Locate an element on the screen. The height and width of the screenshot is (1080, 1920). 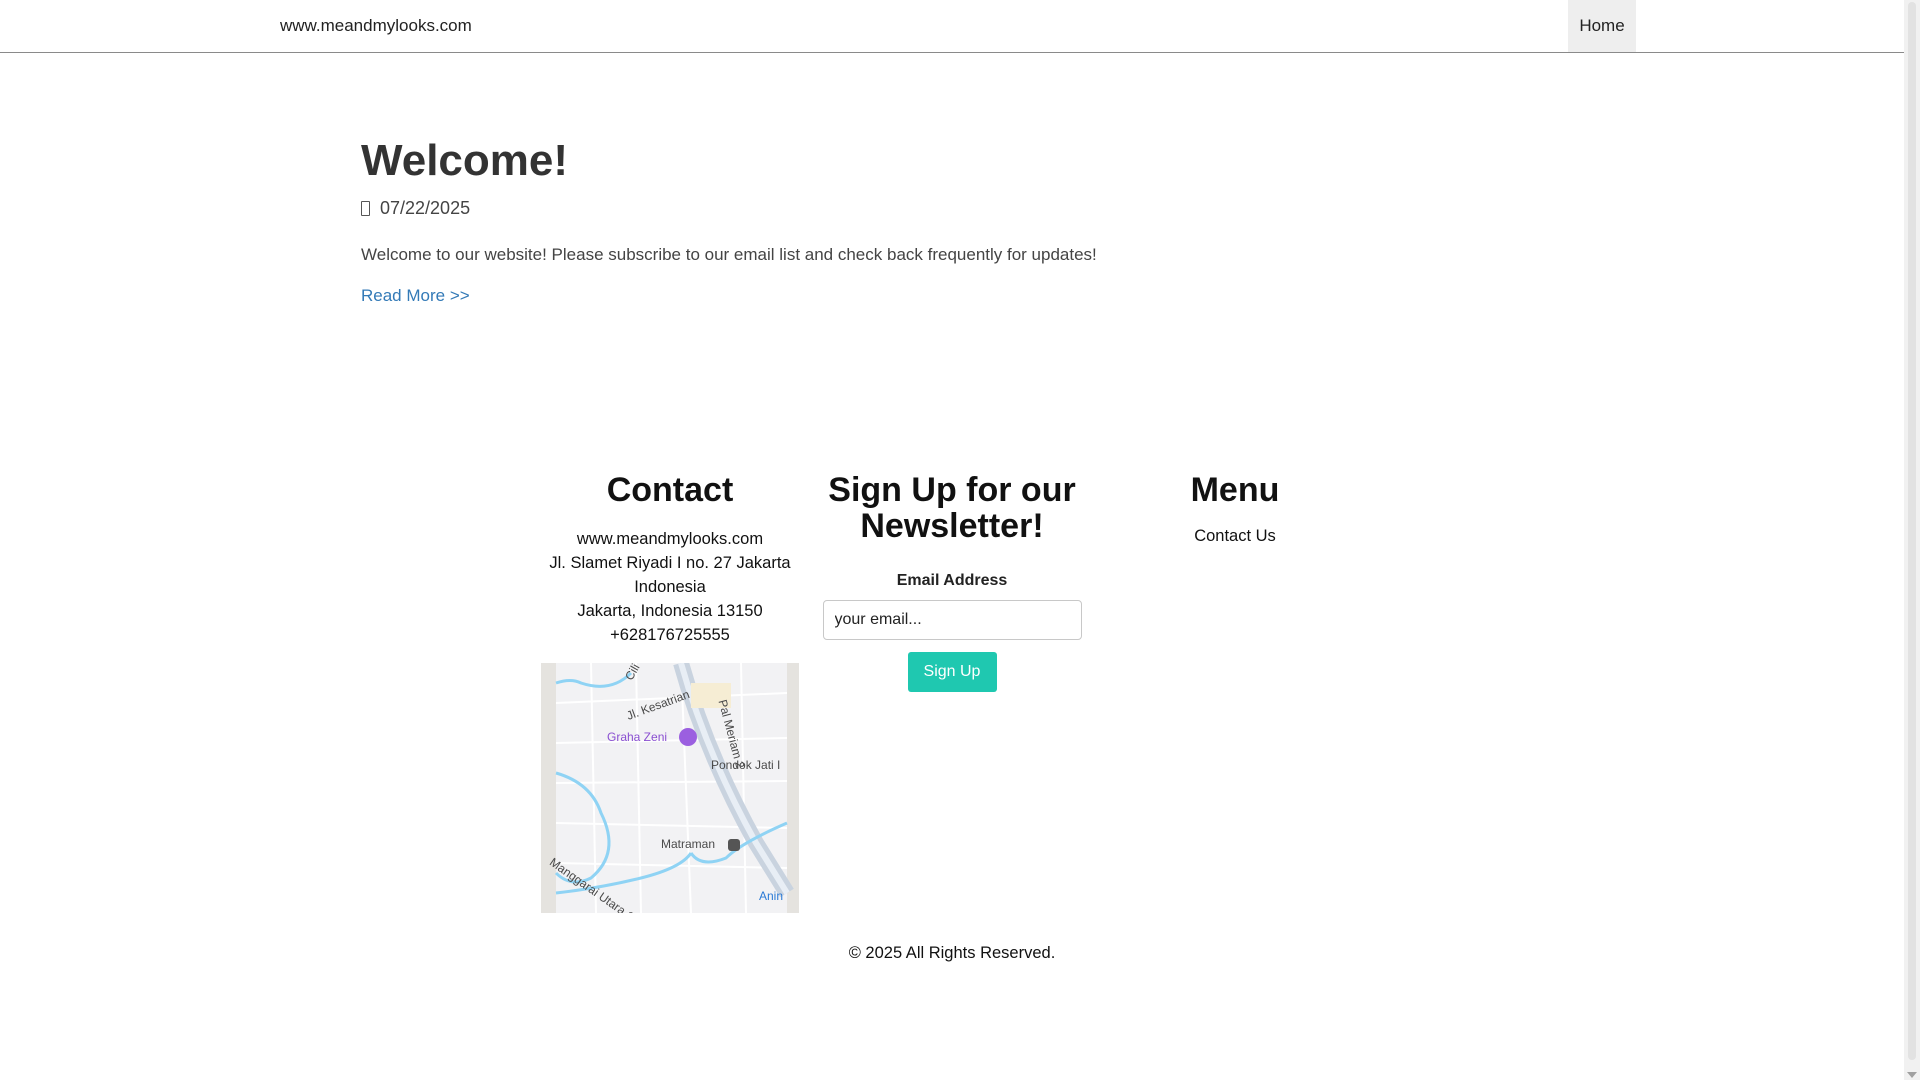
map-label-station: Matraman is located at coordinates (688, 844).